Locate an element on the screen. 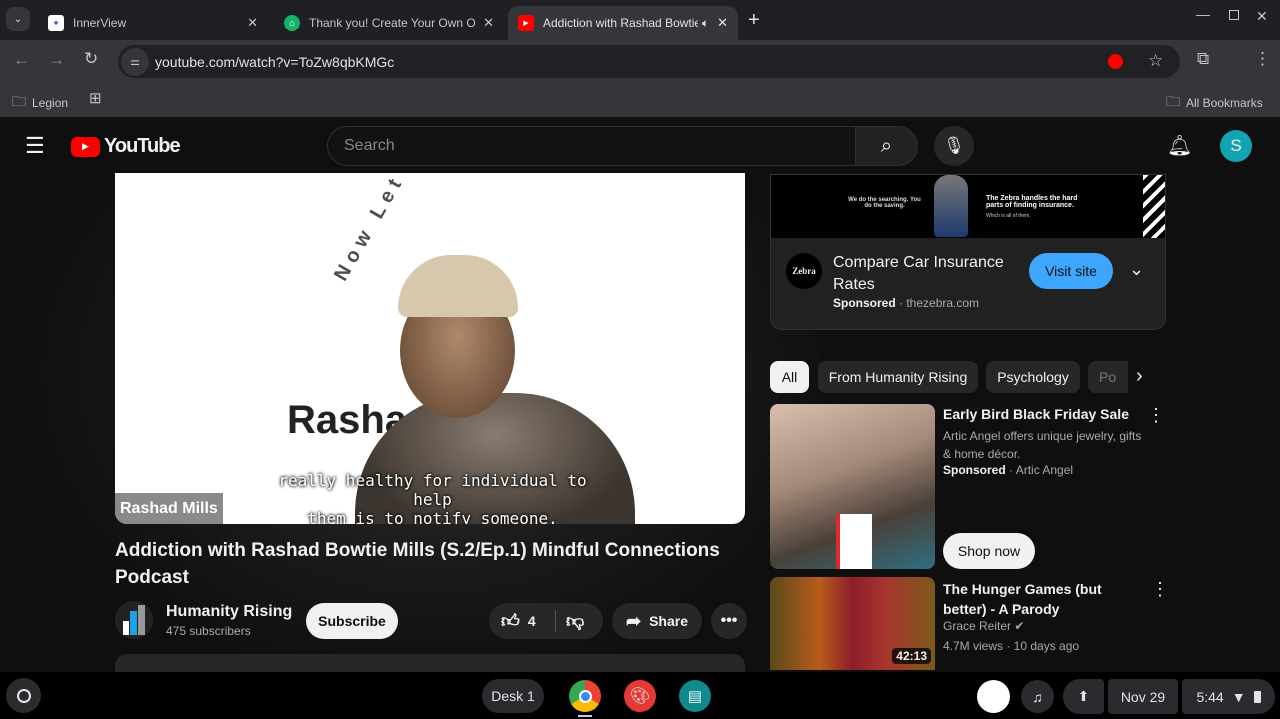  system-shelf: Desk 1 🎨︎ ▤ ♫ ⬆ Nov 29 5:44 ▼ is located at coordinates (640, 695).